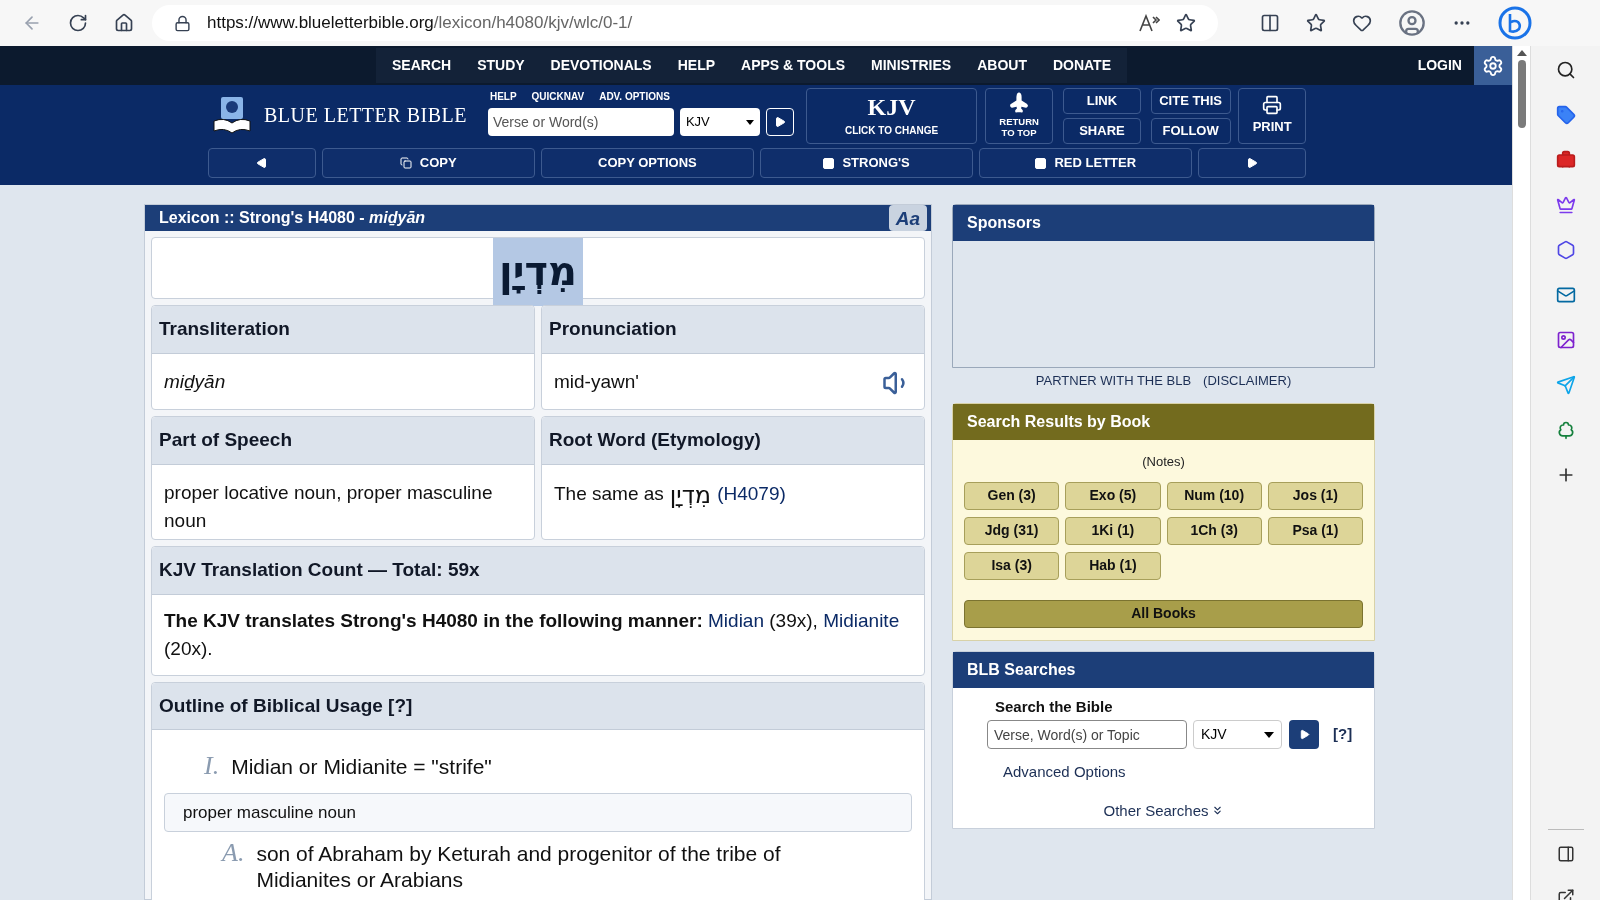 The height and width of the screenshot is (900, 1600). Describe the element at coordinates (124, 23) in the screenshot. I see `home-icon` at that location.